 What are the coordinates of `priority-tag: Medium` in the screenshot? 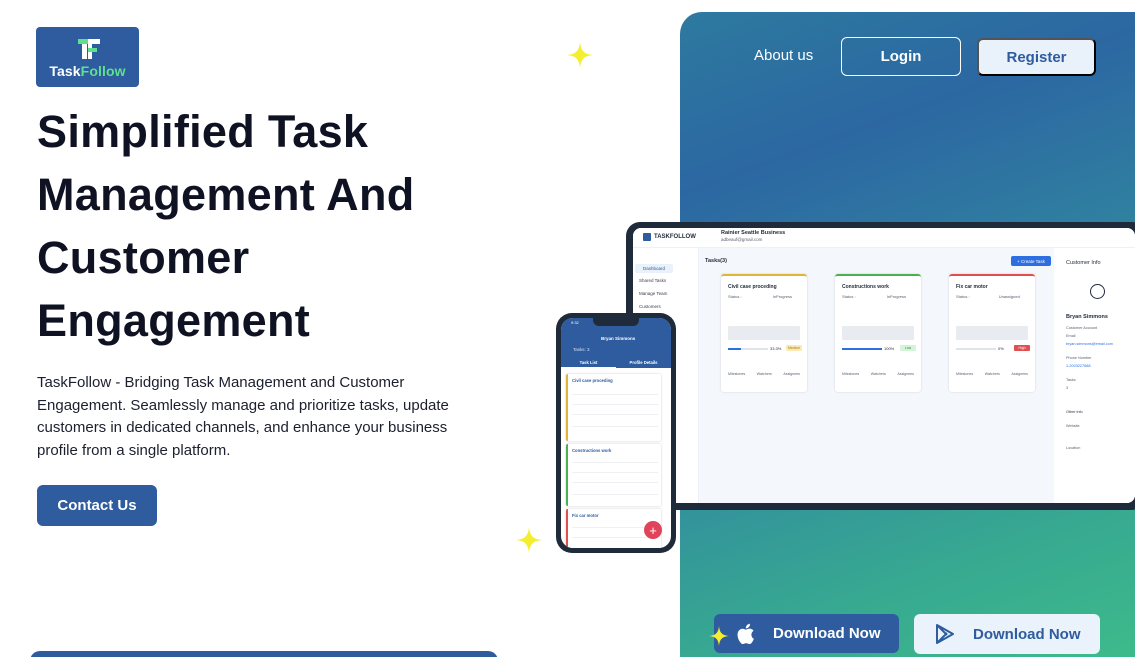 It's located at (794, 348).